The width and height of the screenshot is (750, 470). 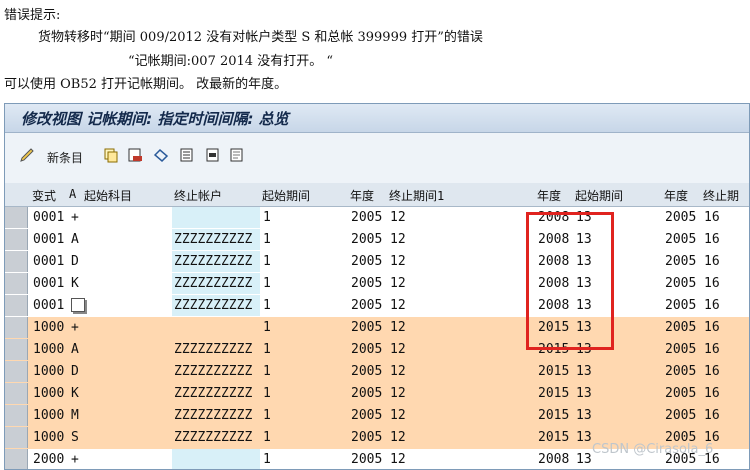 What do you see at coordinates (377, 394) in the screenshot?
I see `table-row: 1000 K ZZZZZZZZZZ 1 2005 12 2015 13 2005 16` at bounding box center [377, 394].